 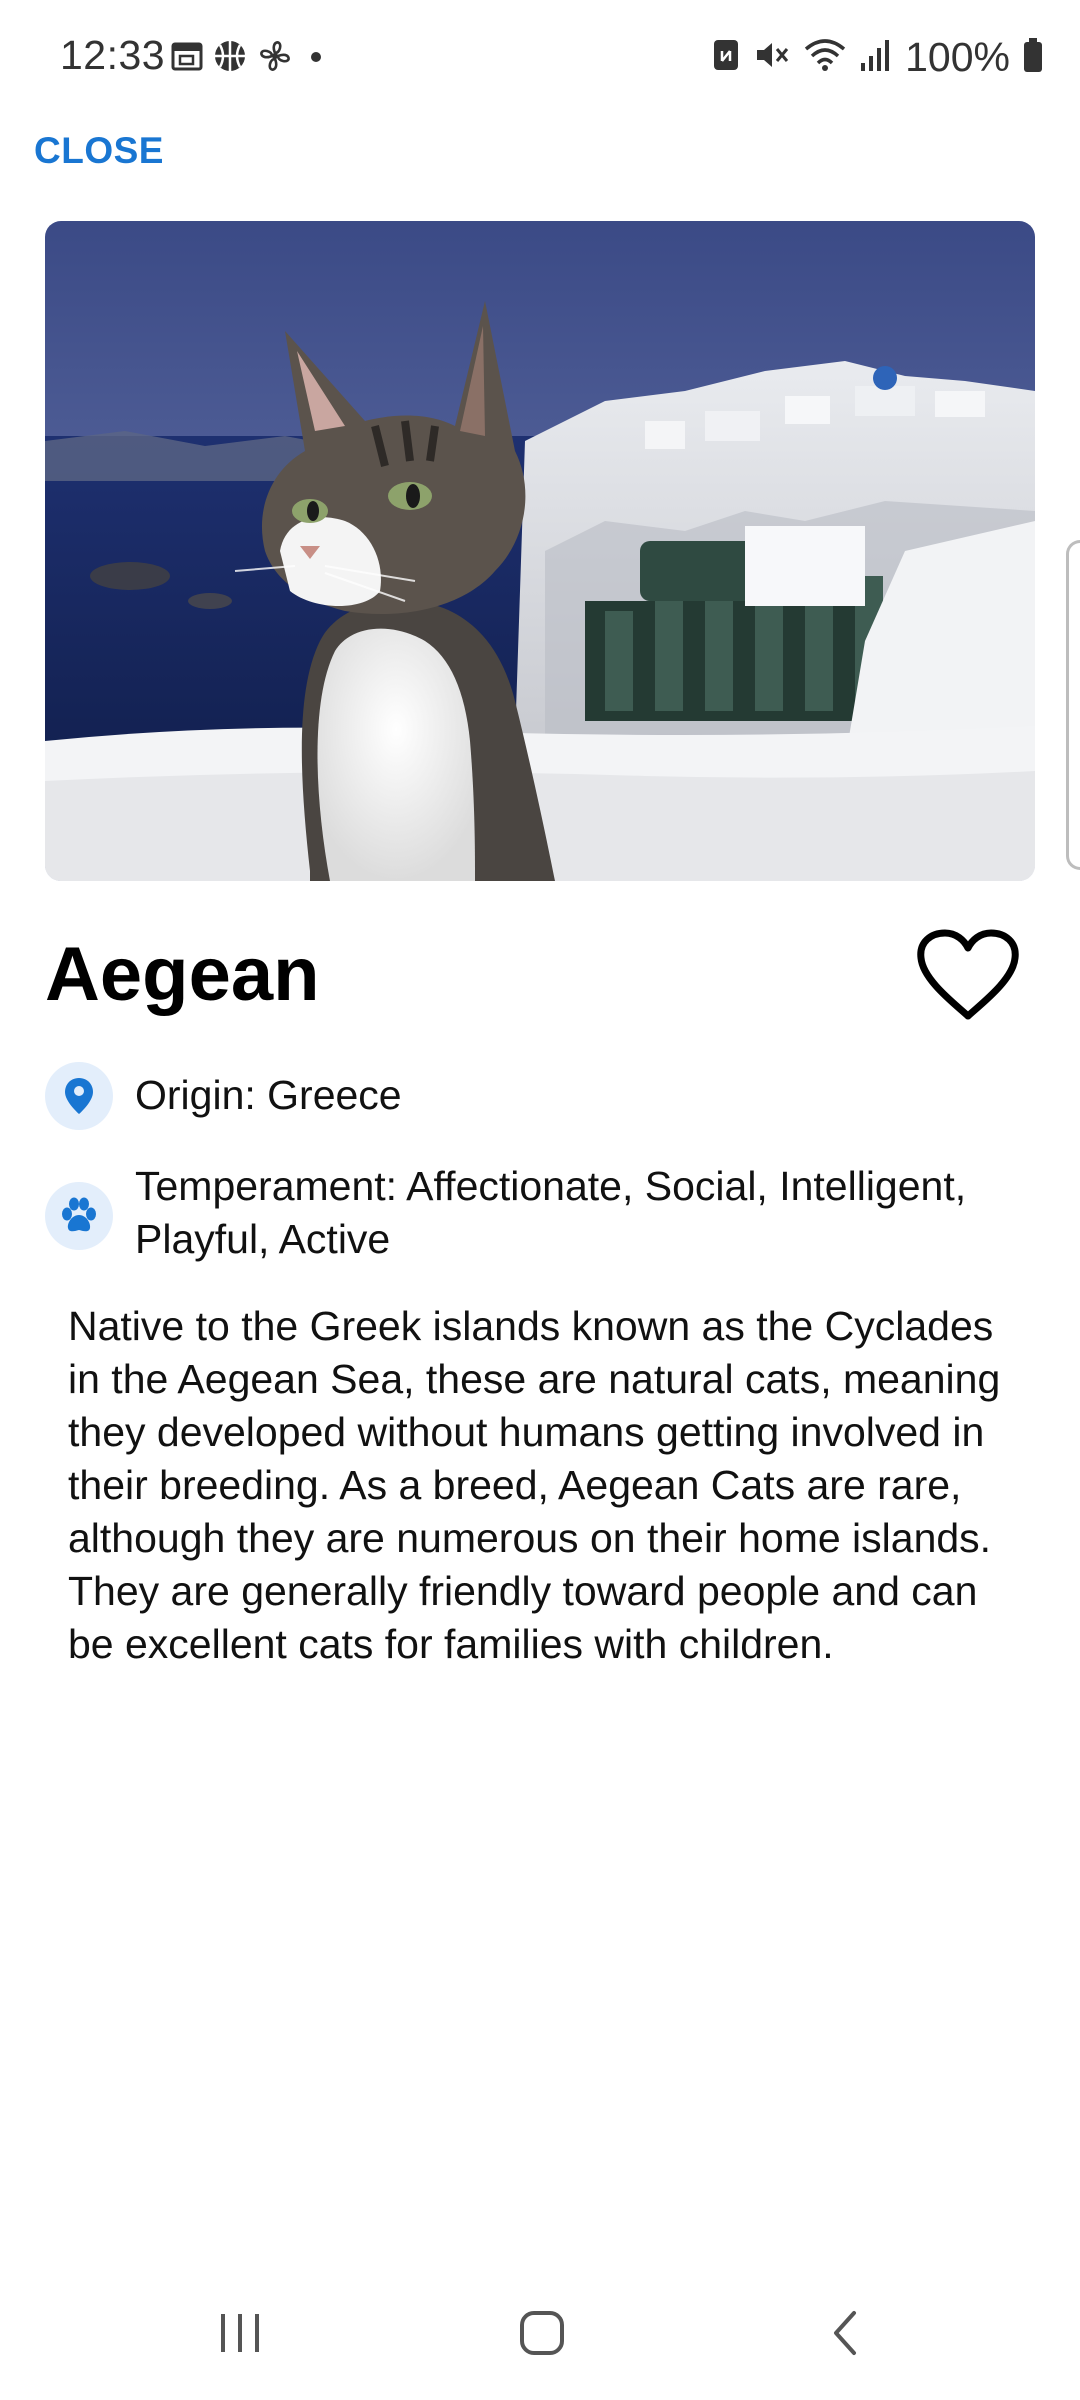 I want to click on wifi-icon, so click(x=825, y=57).